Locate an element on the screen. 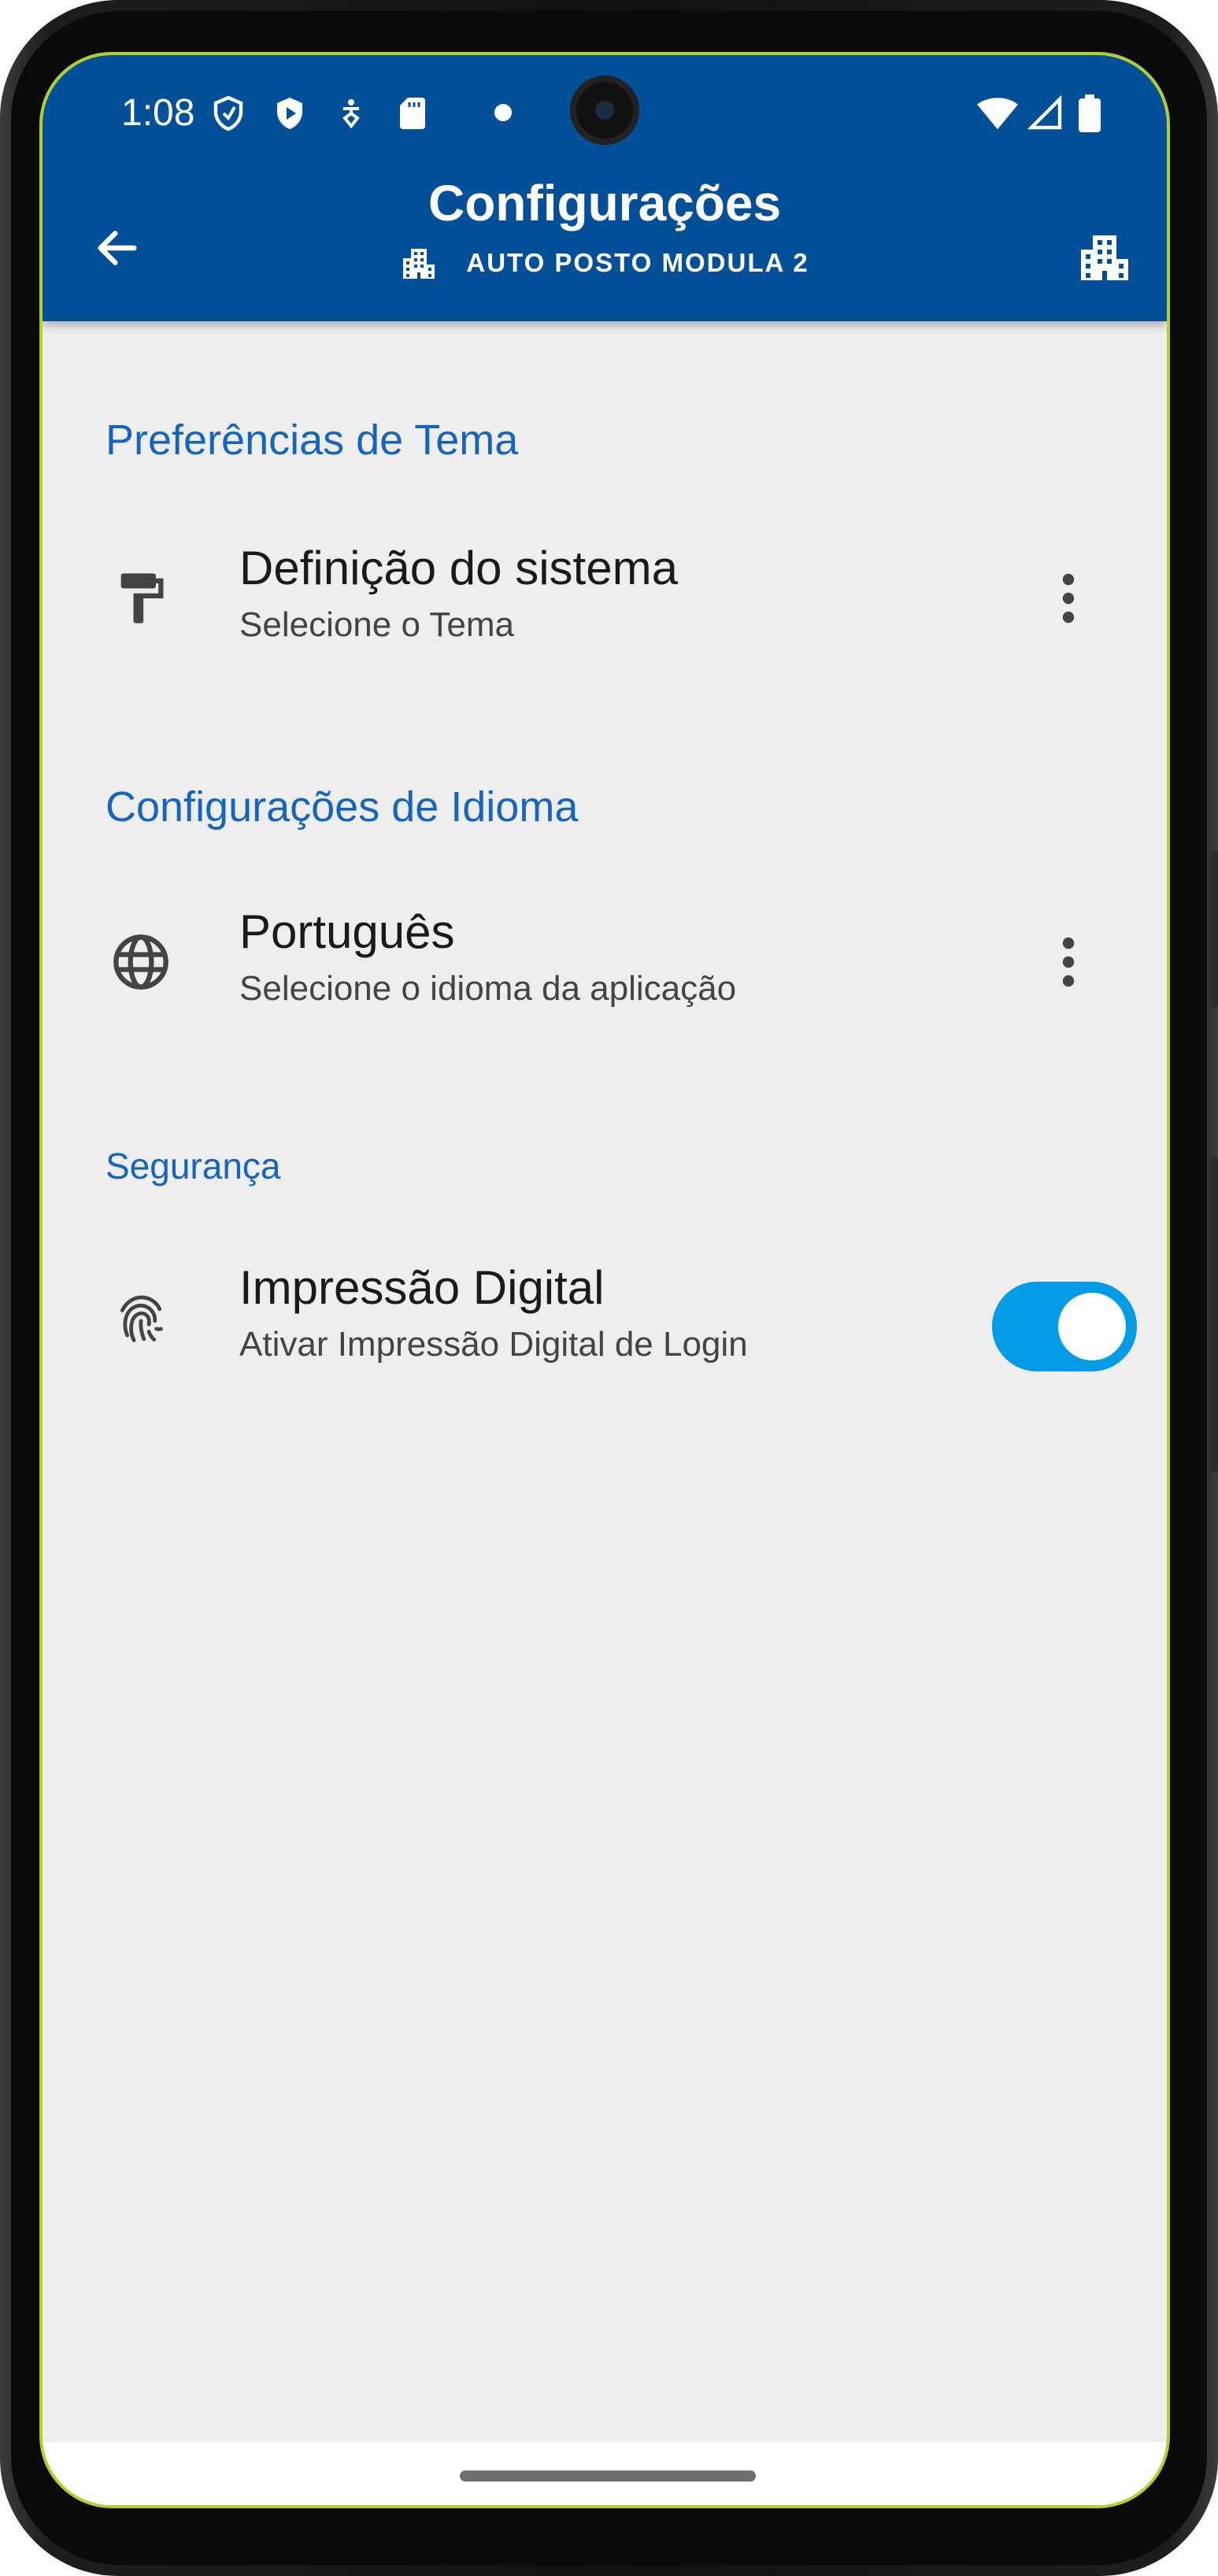  navigation-bar is located at coordinates (605, 2473).